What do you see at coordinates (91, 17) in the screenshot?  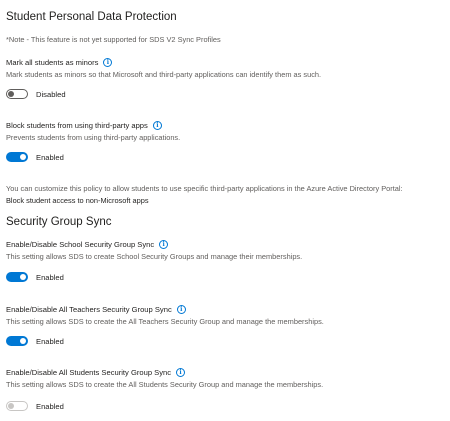 I see `section-heading-data-protection: Student Personal Data Protection` at bounding box center [91, 17].